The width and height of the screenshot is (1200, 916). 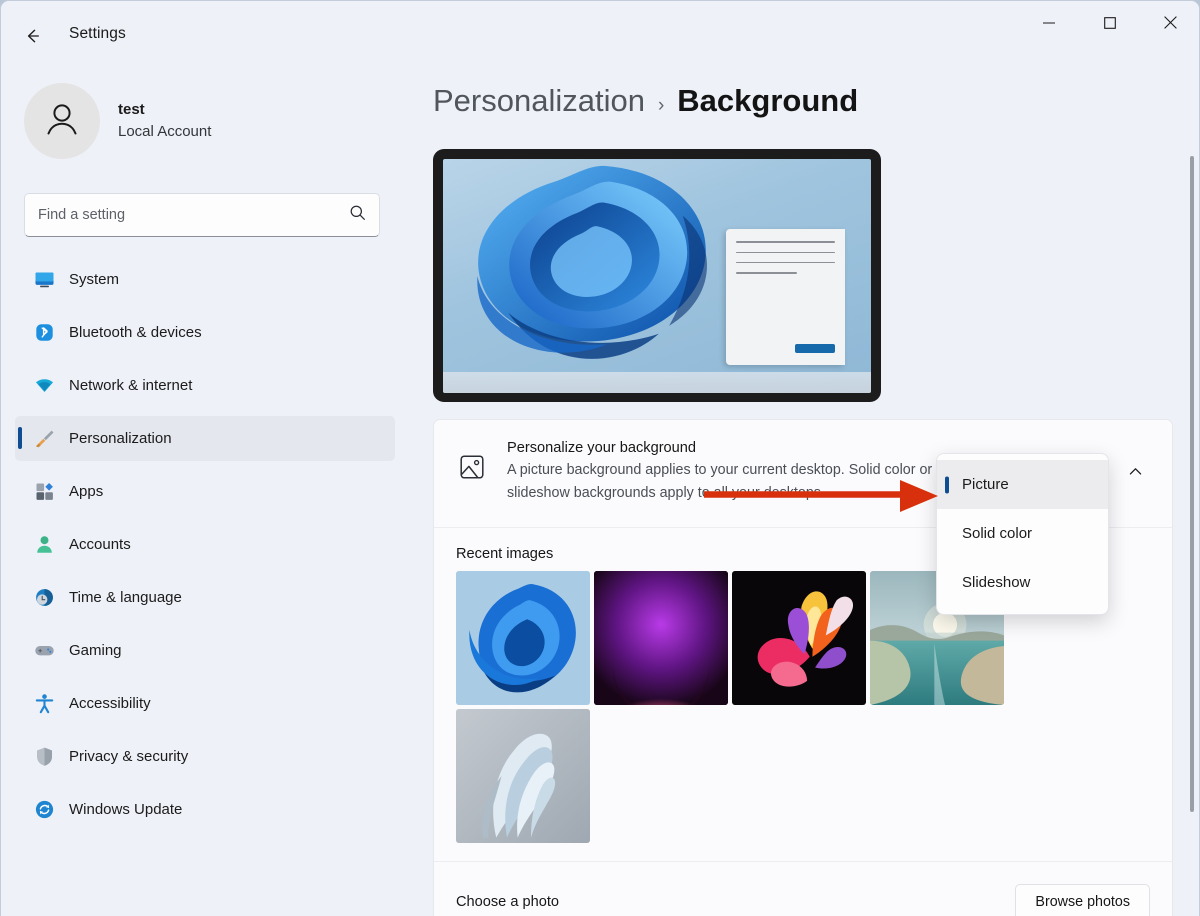 I want to click on accessibility-person-icon, so click(x=44, y=704).